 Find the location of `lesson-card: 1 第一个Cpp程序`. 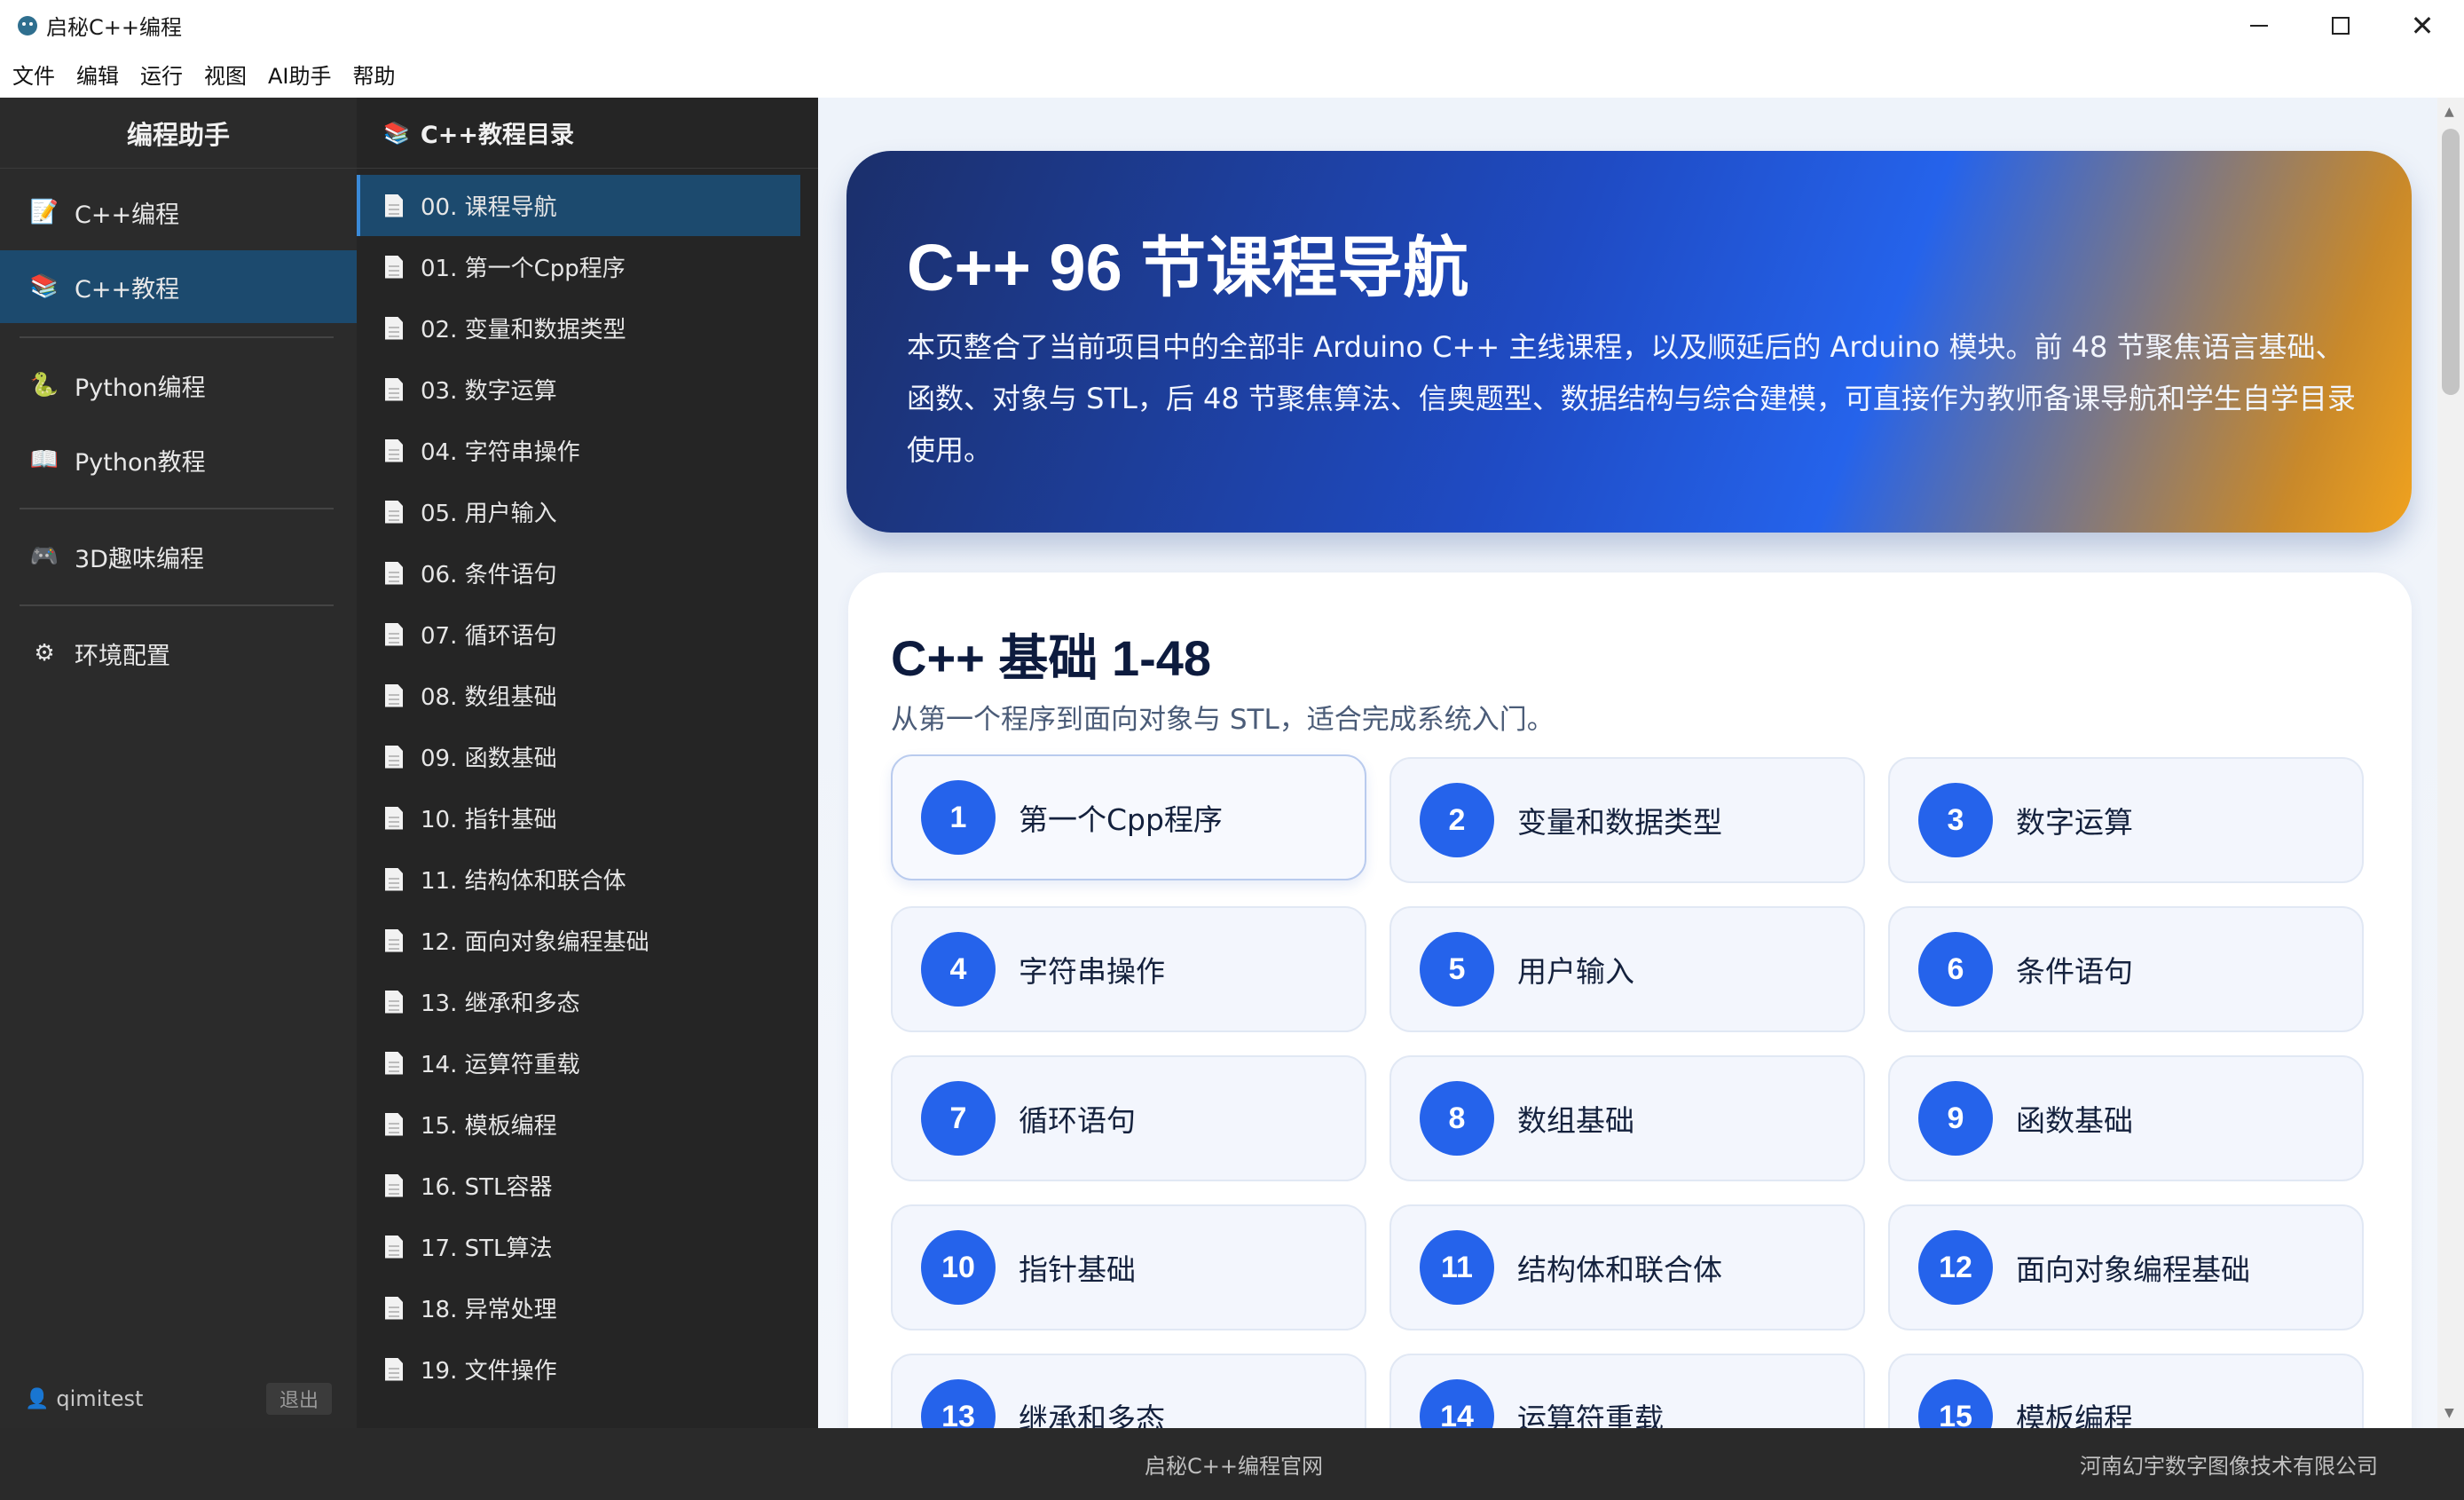

lesson-card: 1 第一个Cpp程序 is located at coordinates (1128, 817).